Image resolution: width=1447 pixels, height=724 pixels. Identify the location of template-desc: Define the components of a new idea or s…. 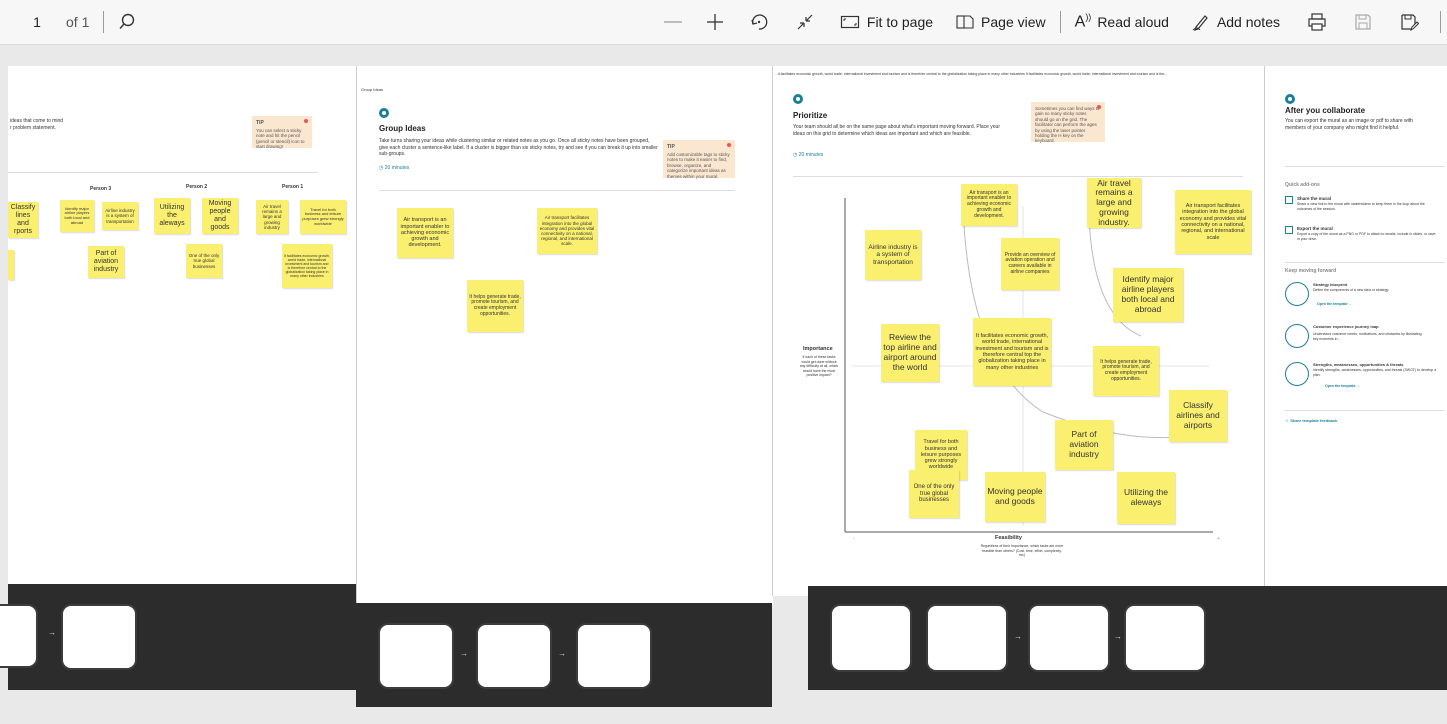
(1351, 290).